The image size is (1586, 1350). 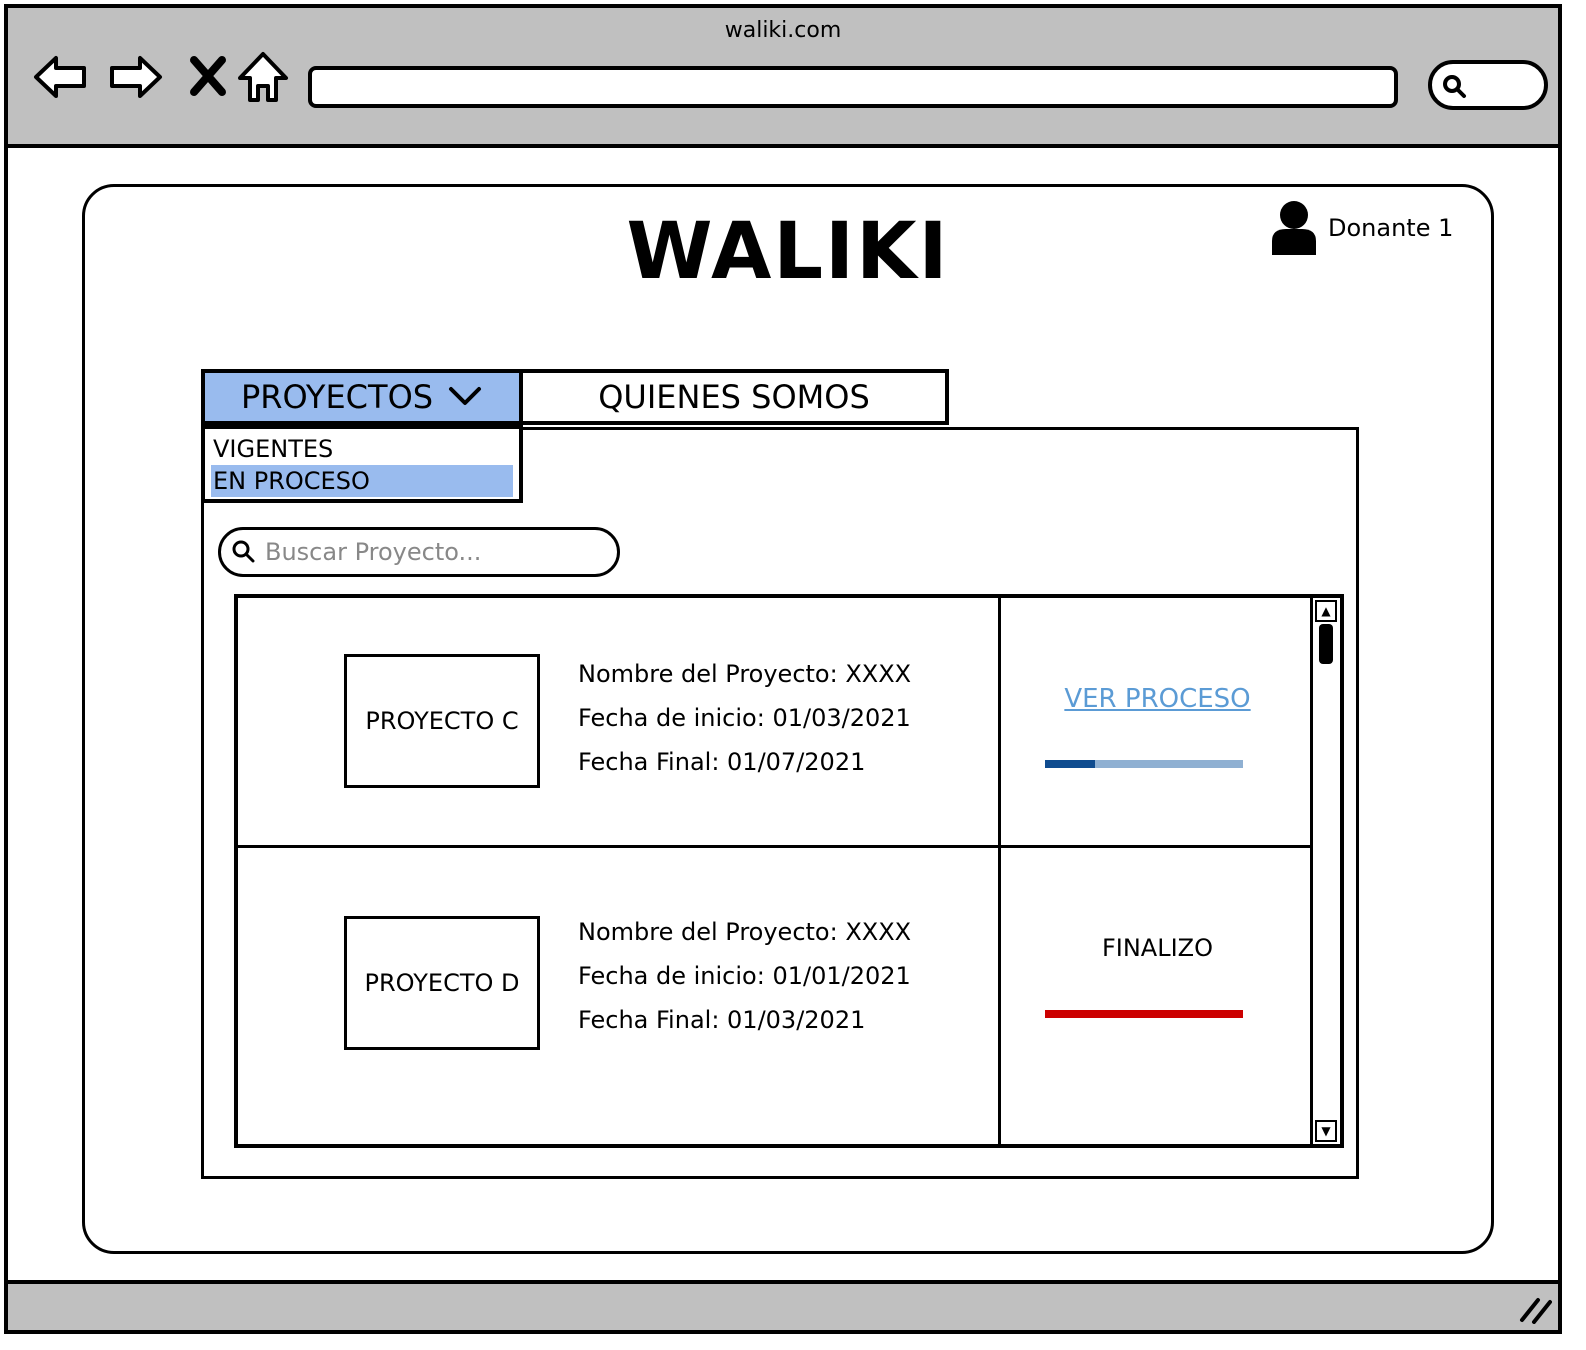 I want to click on tab-quienes-somos: QUIENES SOMOS, so click(x=736, y=397).